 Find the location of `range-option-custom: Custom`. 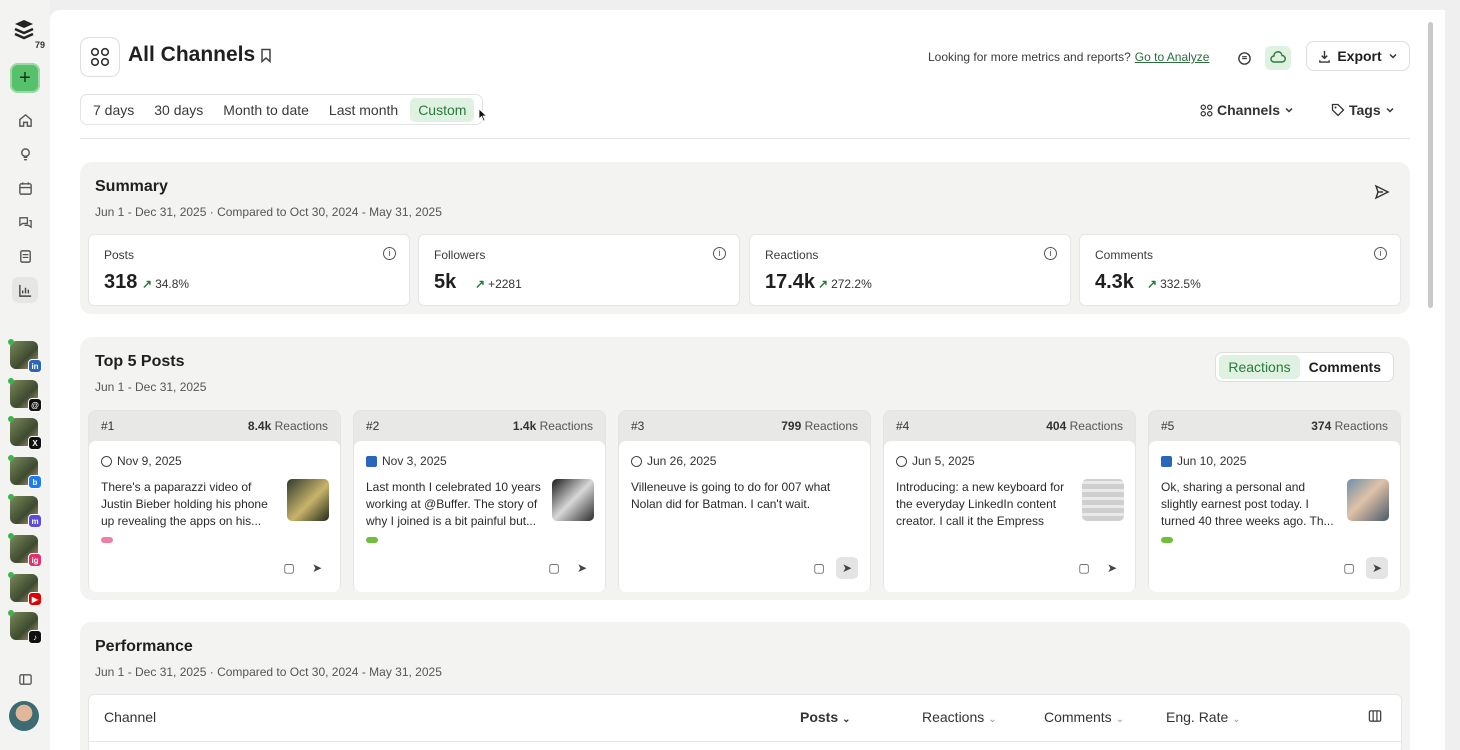

range-option-custom: Custom is located at coordinates (442, 109).